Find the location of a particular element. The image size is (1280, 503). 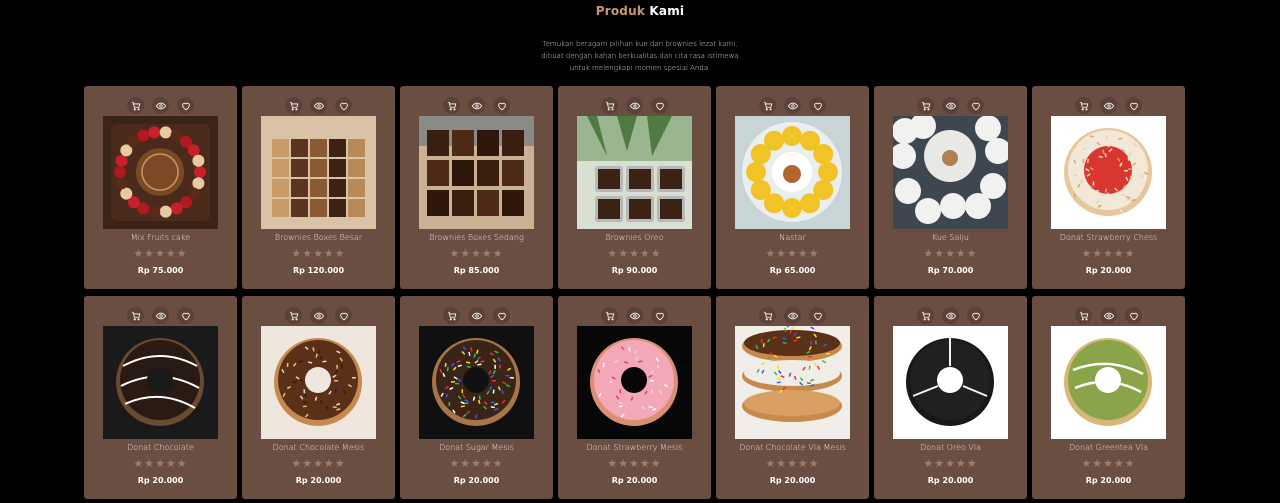

product-card: Donat Strawberry Mesis ★★★★★ Rp 20.000 is located at coordinates (634, 397).